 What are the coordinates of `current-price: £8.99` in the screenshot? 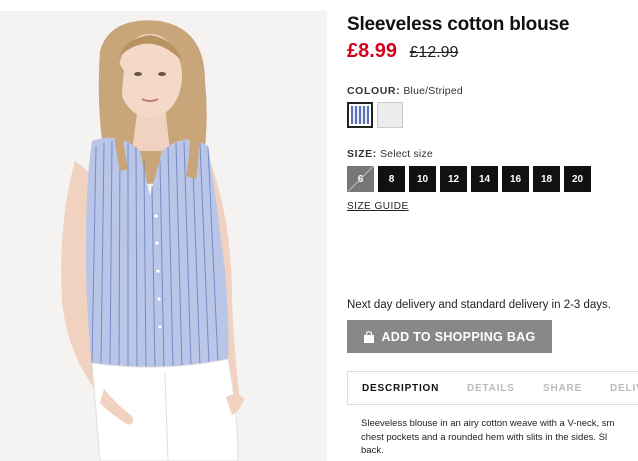 It's located at (372, 51).